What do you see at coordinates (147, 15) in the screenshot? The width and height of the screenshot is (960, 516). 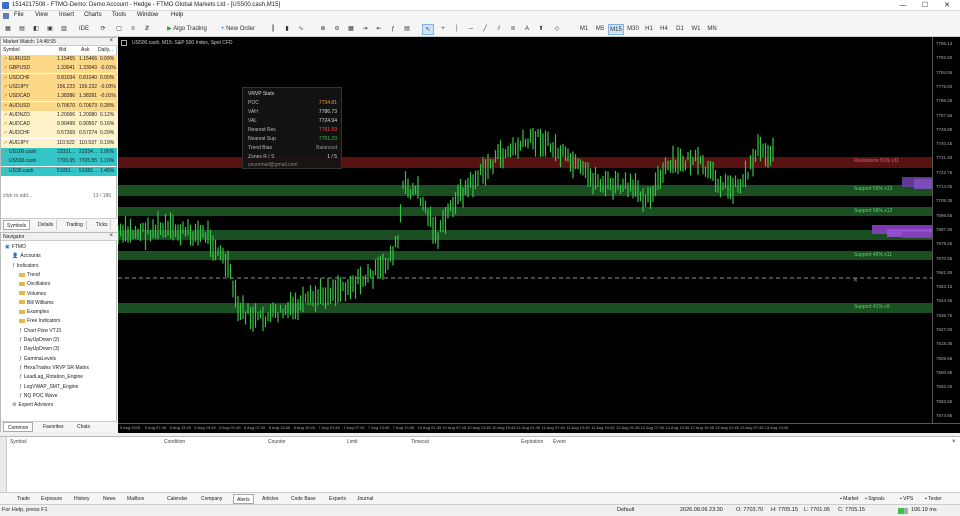 I see `menu-window: Window` at bounding box center [147, 15].